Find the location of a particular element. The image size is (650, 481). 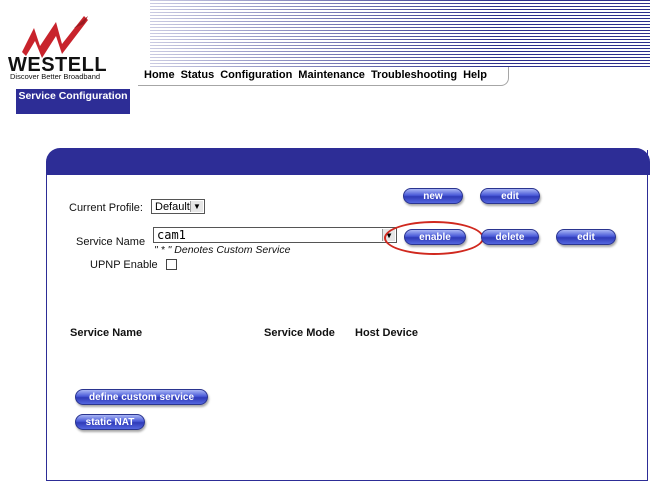

column-header-host-device: Host Device is located at coordinates (386, 333).